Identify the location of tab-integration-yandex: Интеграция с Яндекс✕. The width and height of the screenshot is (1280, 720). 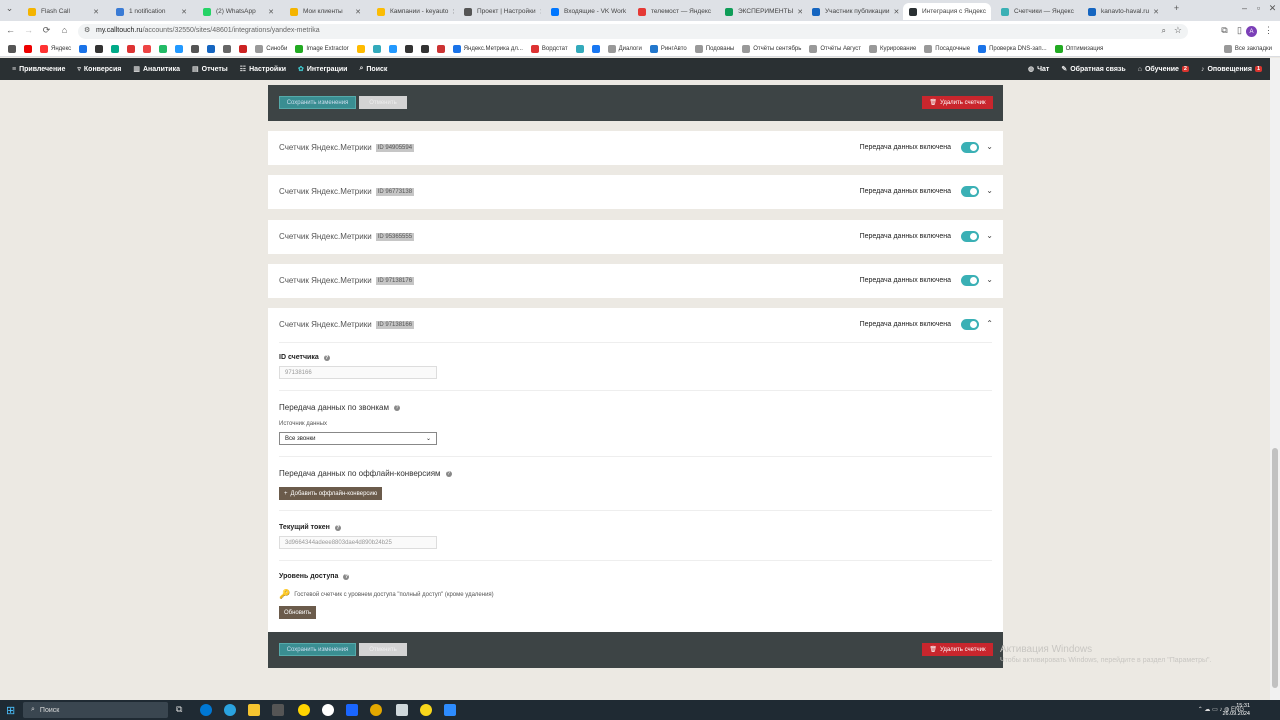
(947, 11).